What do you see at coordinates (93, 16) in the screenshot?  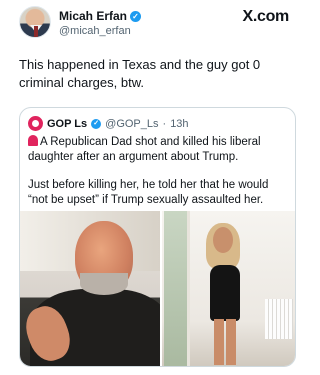 I see `author-name: Micah Erfan` at bounding box center [93, 16].